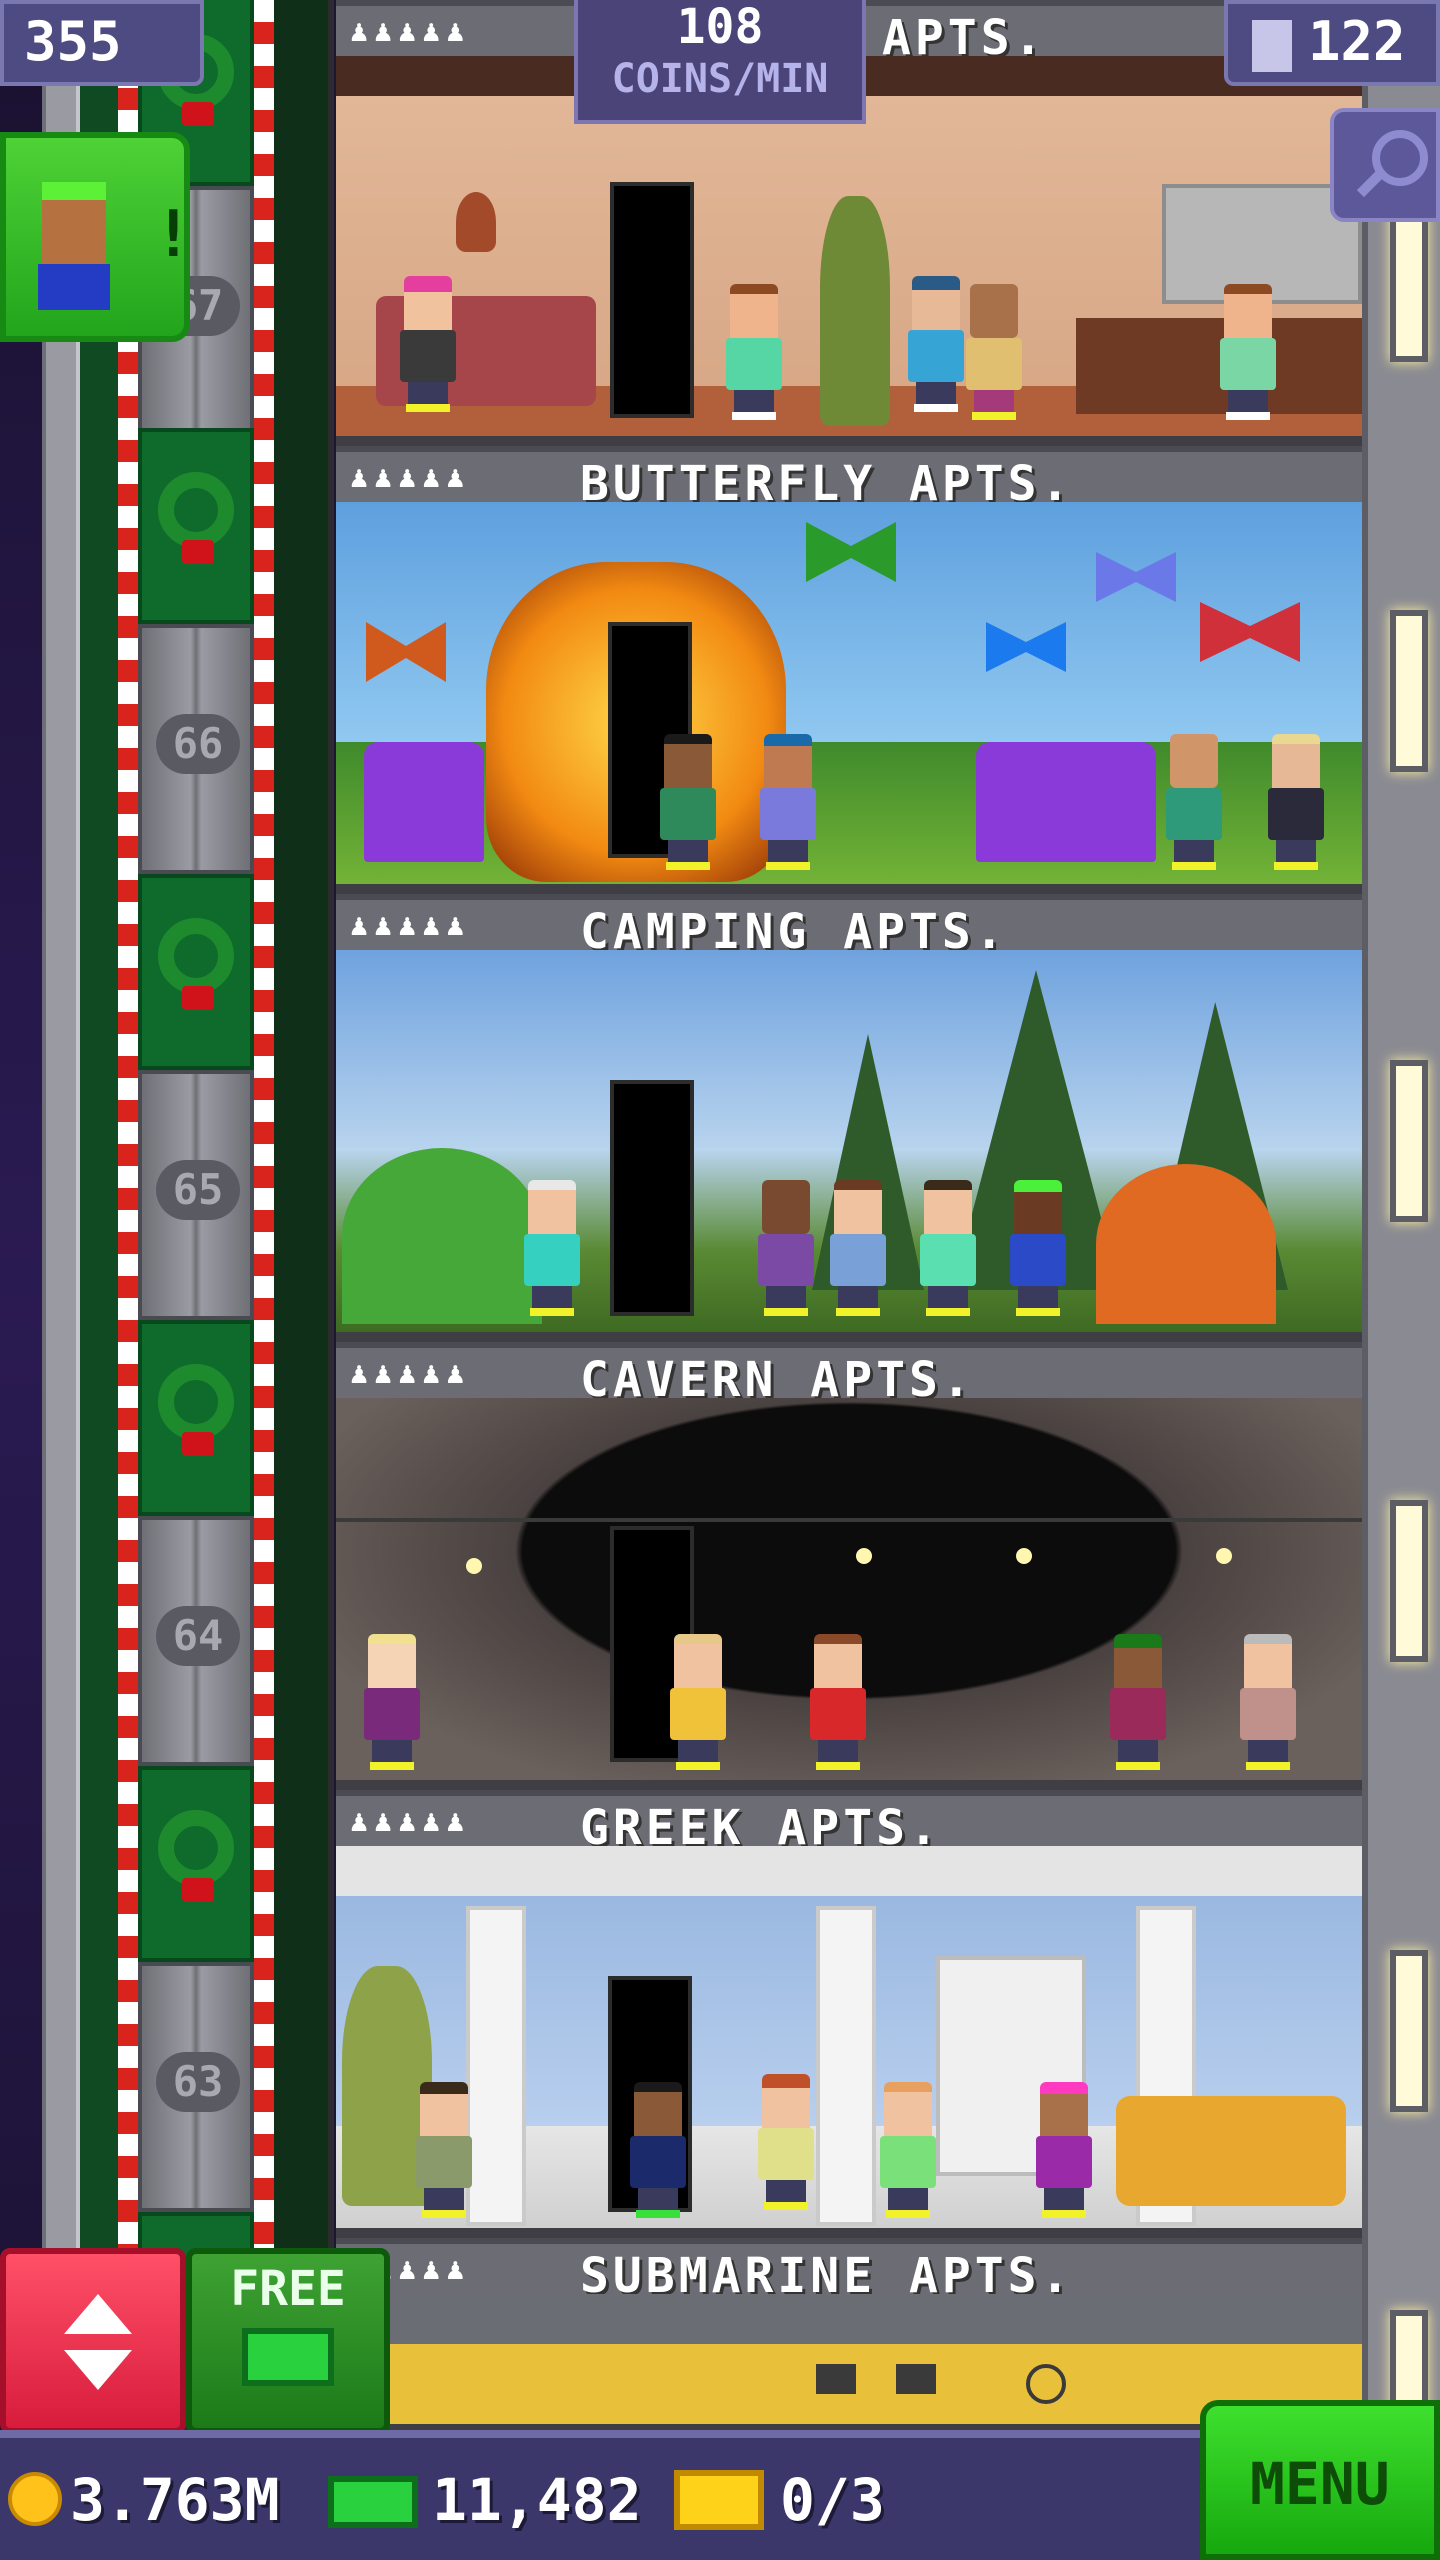 Image resolution: width=1440 pixels, height=2560 pixels. What do you see at coordinates (175, 2500) in the screenshot?
I see `coins-value: 3.763M` at bounding box center [175, 2500].